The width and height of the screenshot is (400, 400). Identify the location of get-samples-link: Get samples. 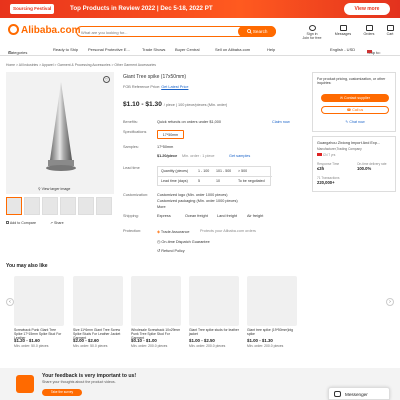
(239, 156).